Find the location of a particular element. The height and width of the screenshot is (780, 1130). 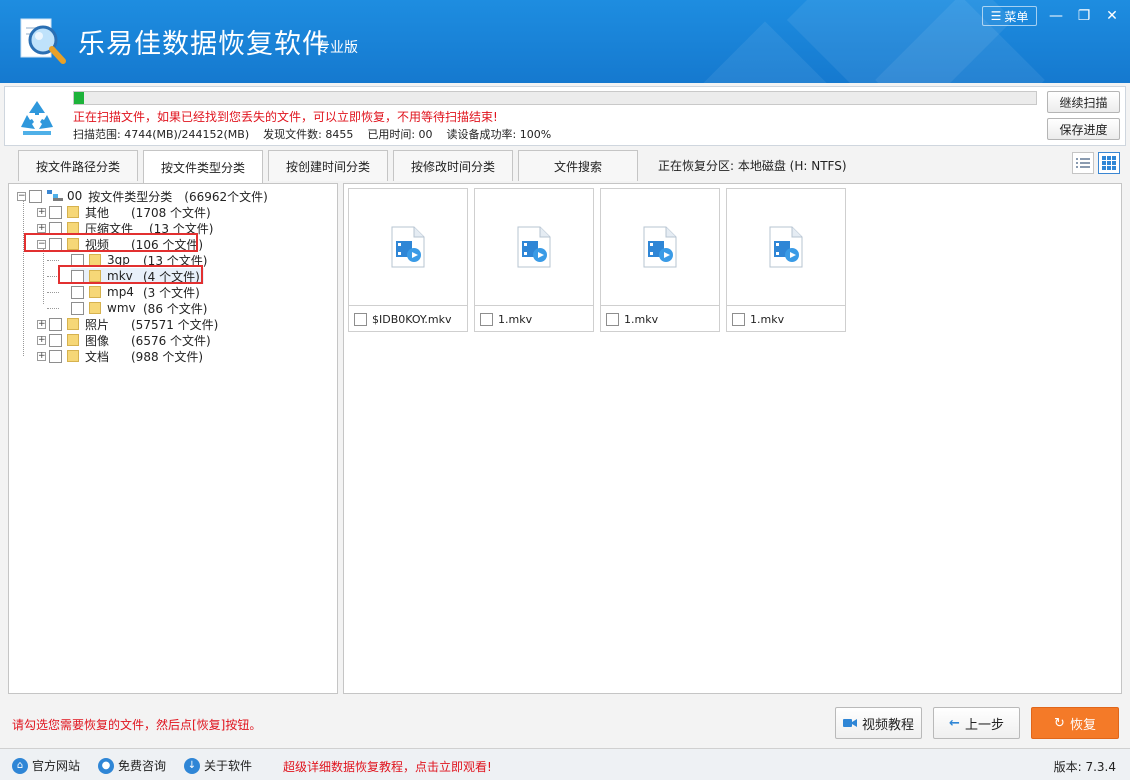

tree-item-label: 文档 is located at coordinates (97, 356).